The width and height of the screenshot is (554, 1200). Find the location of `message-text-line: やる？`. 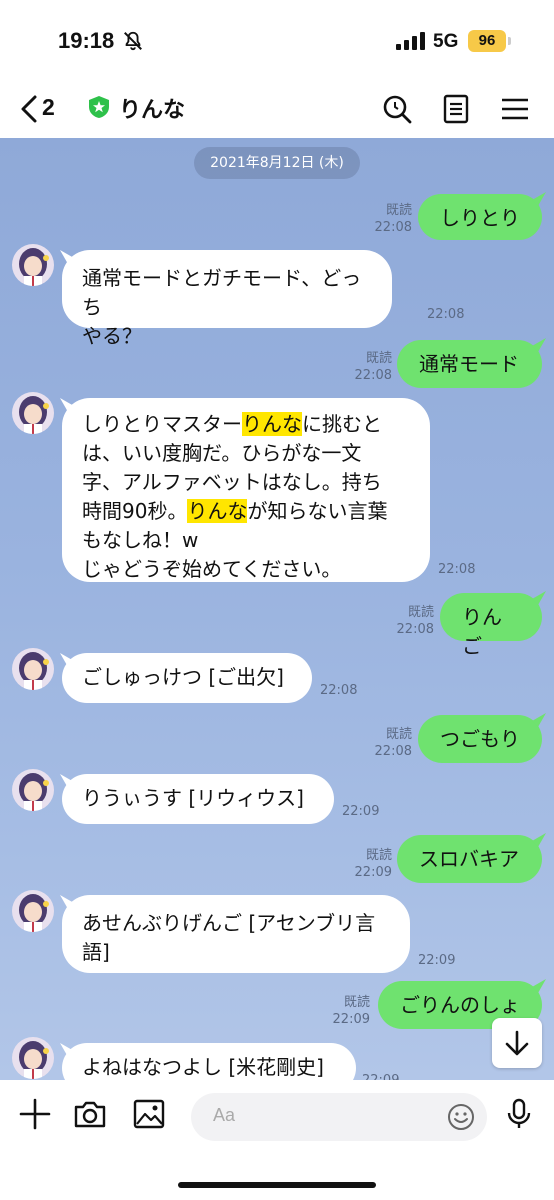

message-text-line: やる？ is located at coordinates (112, 336).